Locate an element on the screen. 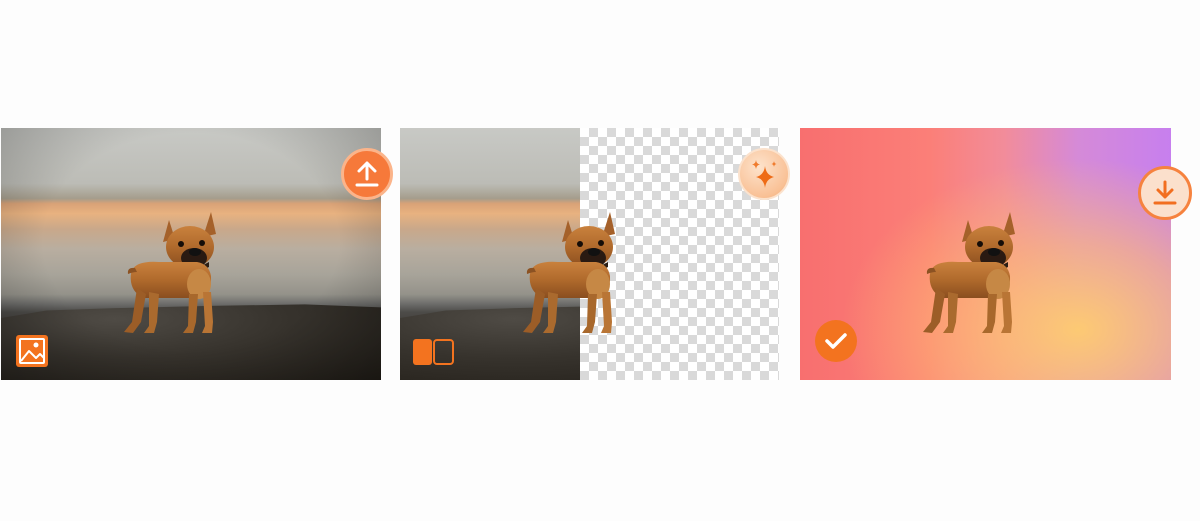 The width and height of the screenshot is (1200, 521). upload-icon is located at coordinates (367, 174).